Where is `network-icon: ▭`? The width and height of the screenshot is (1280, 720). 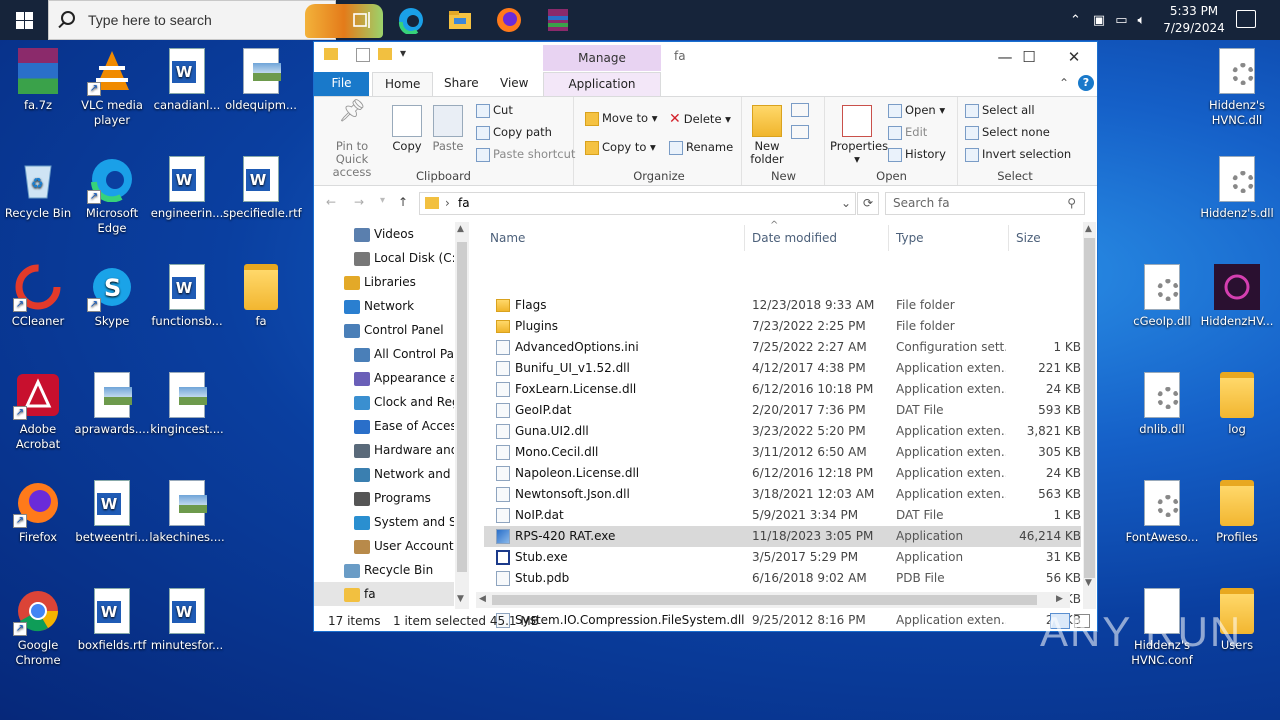
network-icon: ▭ is located at coordinates (1121, 20).